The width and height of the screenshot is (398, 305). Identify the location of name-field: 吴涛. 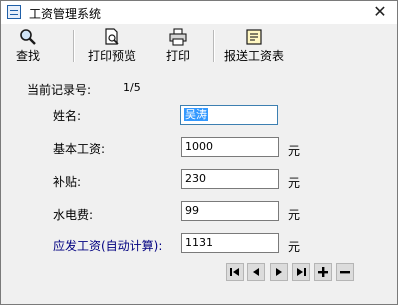
(229, 115).